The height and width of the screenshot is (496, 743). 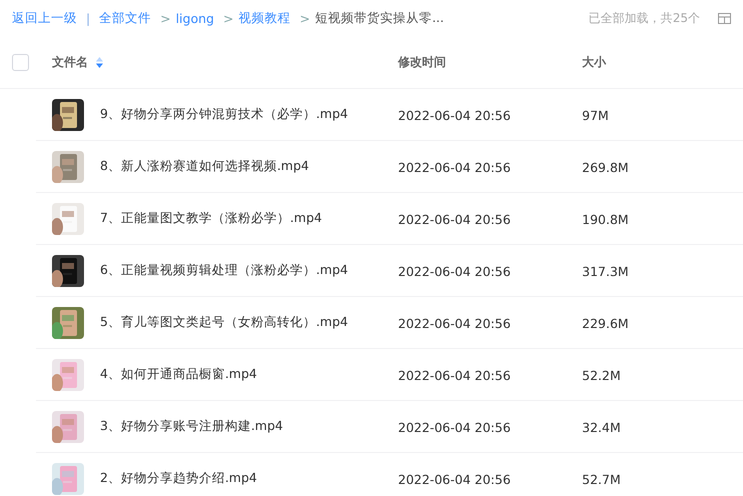 I want to click on file-name: 9、好物分享两分钟混剪技术（必学）.mp4, so click(x=224, y=114).